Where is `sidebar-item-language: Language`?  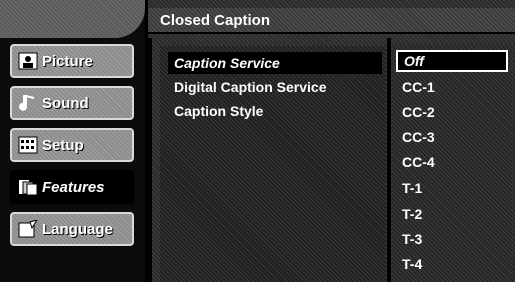
sidebar-item-language: Language is located at coordinates (72, 229).